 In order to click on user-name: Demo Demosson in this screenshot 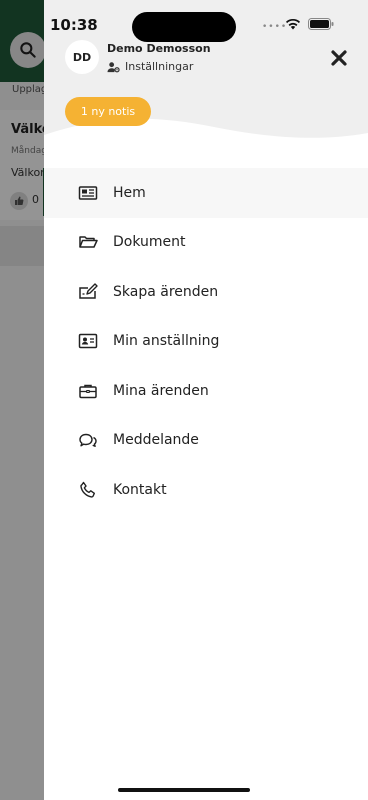, I will do `click(159, 48)`.